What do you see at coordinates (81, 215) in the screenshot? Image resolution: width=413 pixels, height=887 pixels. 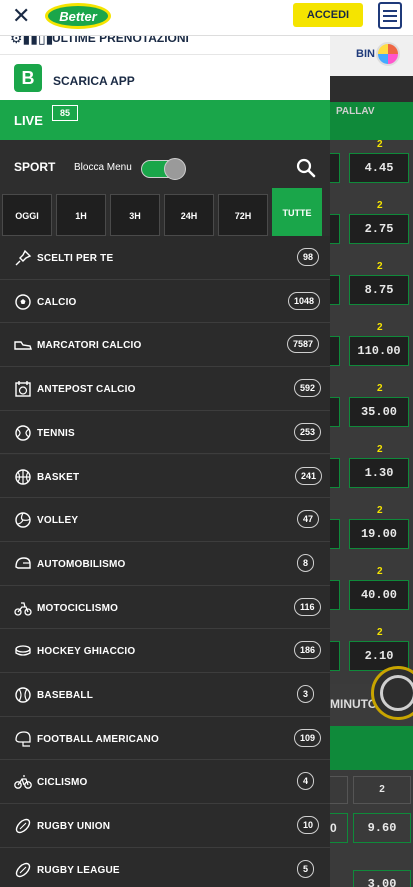 I see `filter-1h: 1H` at bounding box center [81, 215].